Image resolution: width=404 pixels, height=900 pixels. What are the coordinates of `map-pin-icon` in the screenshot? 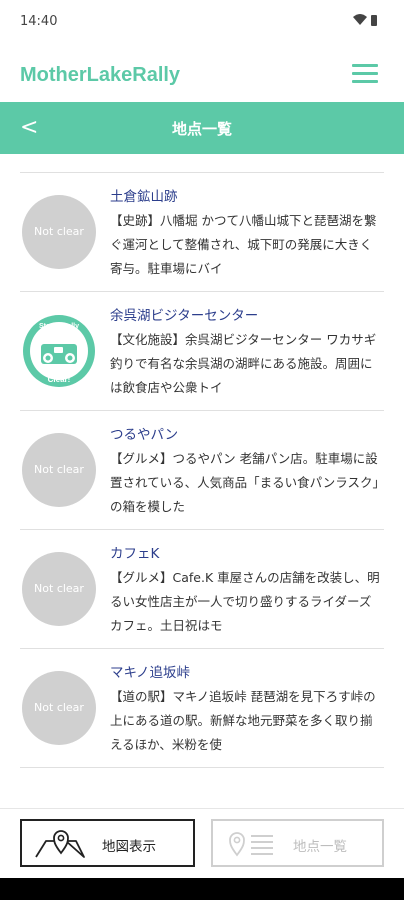 It's located at (60, 846).